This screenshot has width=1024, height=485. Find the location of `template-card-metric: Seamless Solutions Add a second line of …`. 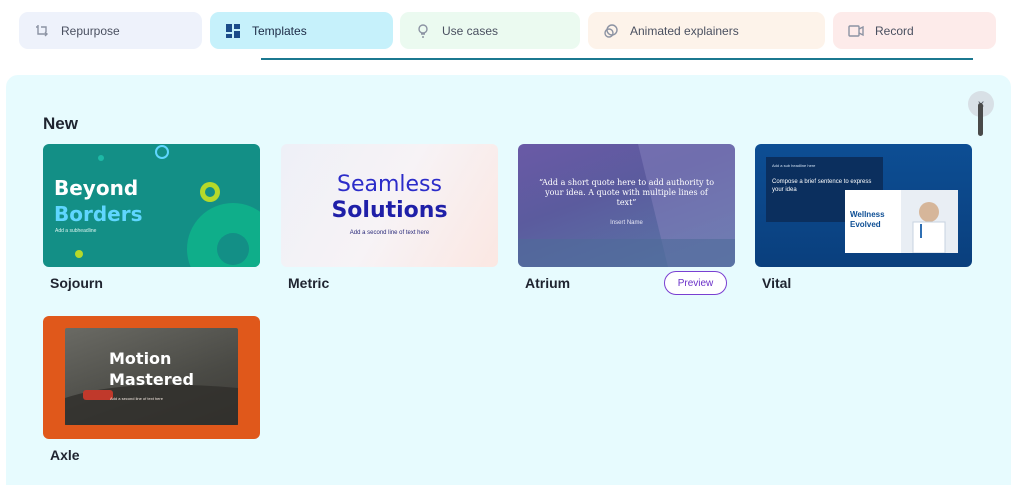

template-card-metric: Seamless Solutions Add a second line of … is located at coordinates (389, 217).